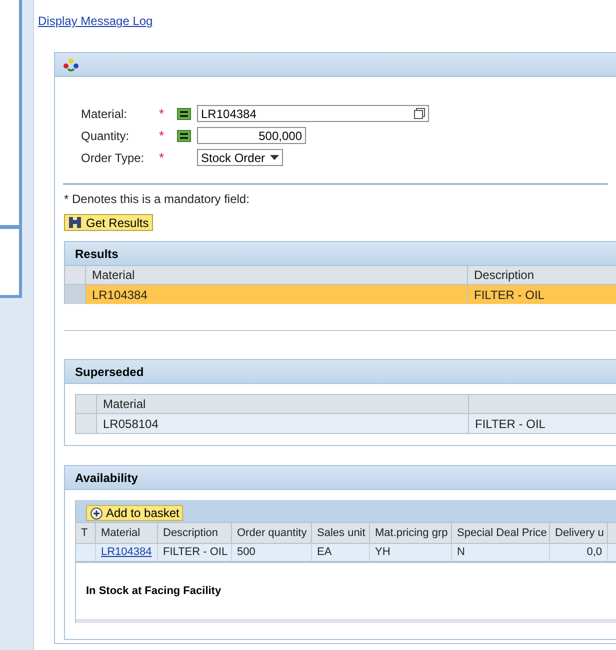  I want to click on field-label: Quantity:, so click(105, 136).